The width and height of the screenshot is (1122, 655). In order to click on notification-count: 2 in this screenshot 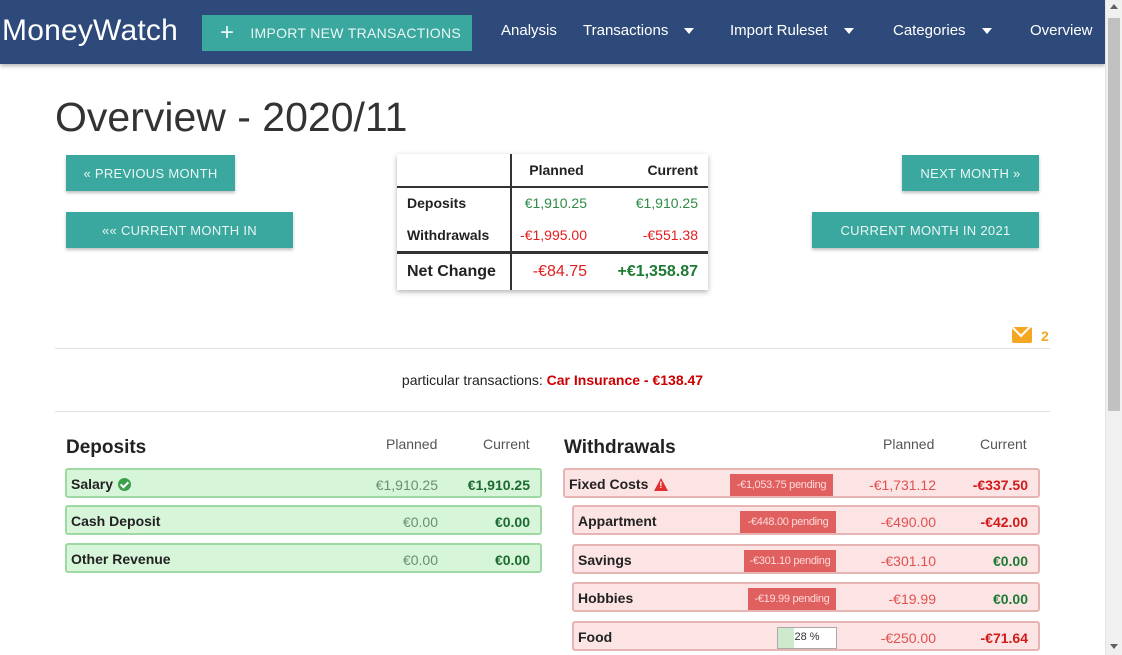, I will do `click(1045, 336)`.